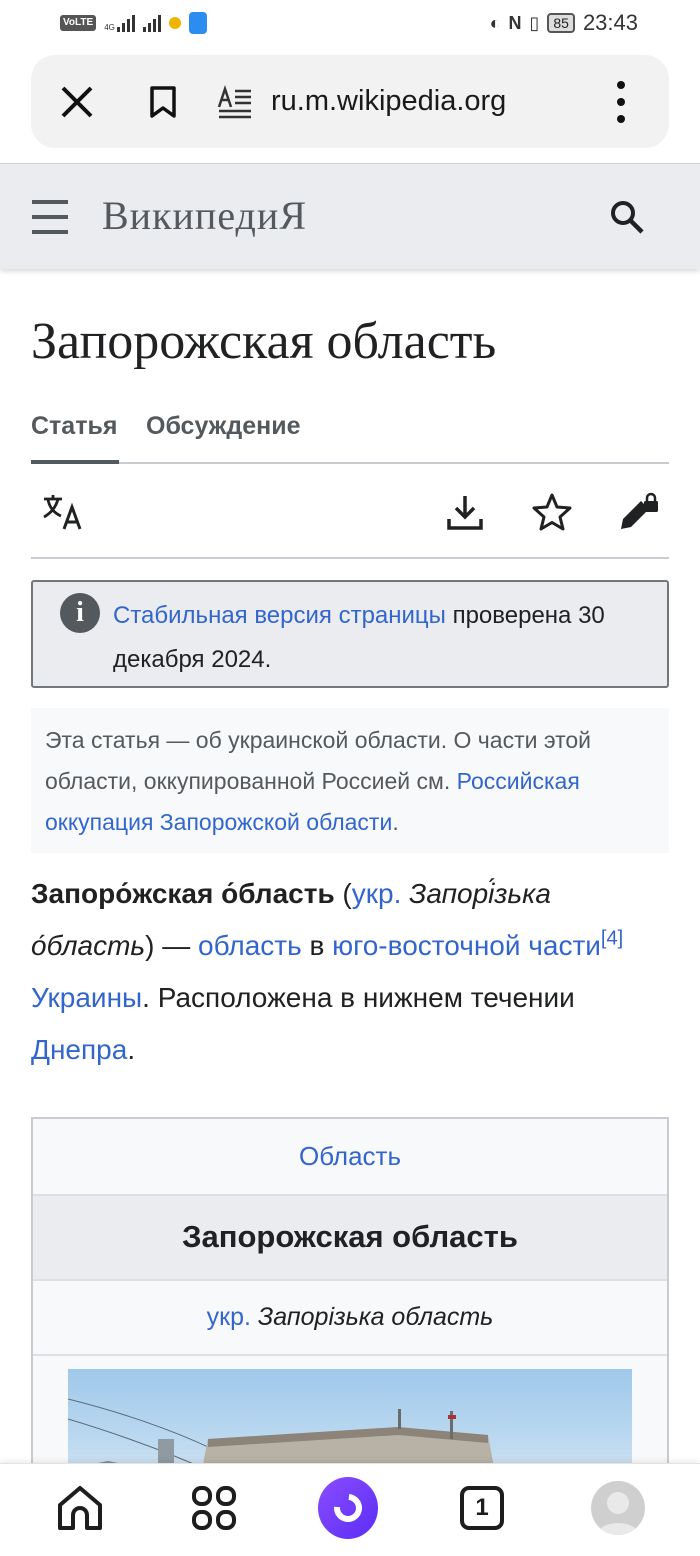  Describe the element at coordinates (350, 512) in the screenshot. I see `page-actions` at that location.